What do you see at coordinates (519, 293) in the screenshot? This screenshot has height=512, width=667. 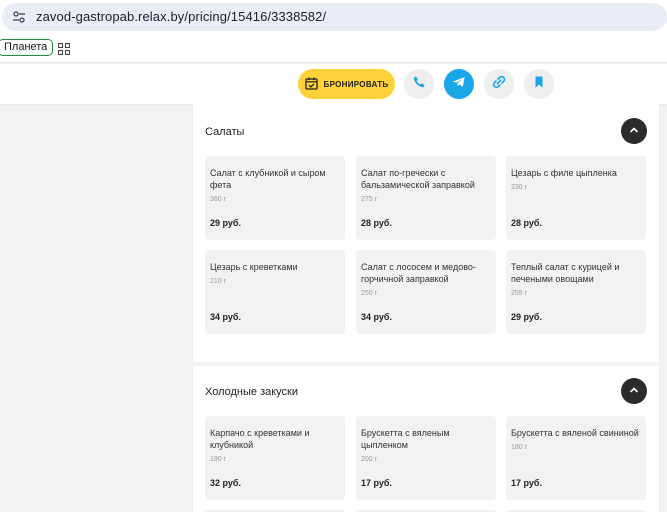 I see `item-weight: 255 г` at bounding box center [519, 293].